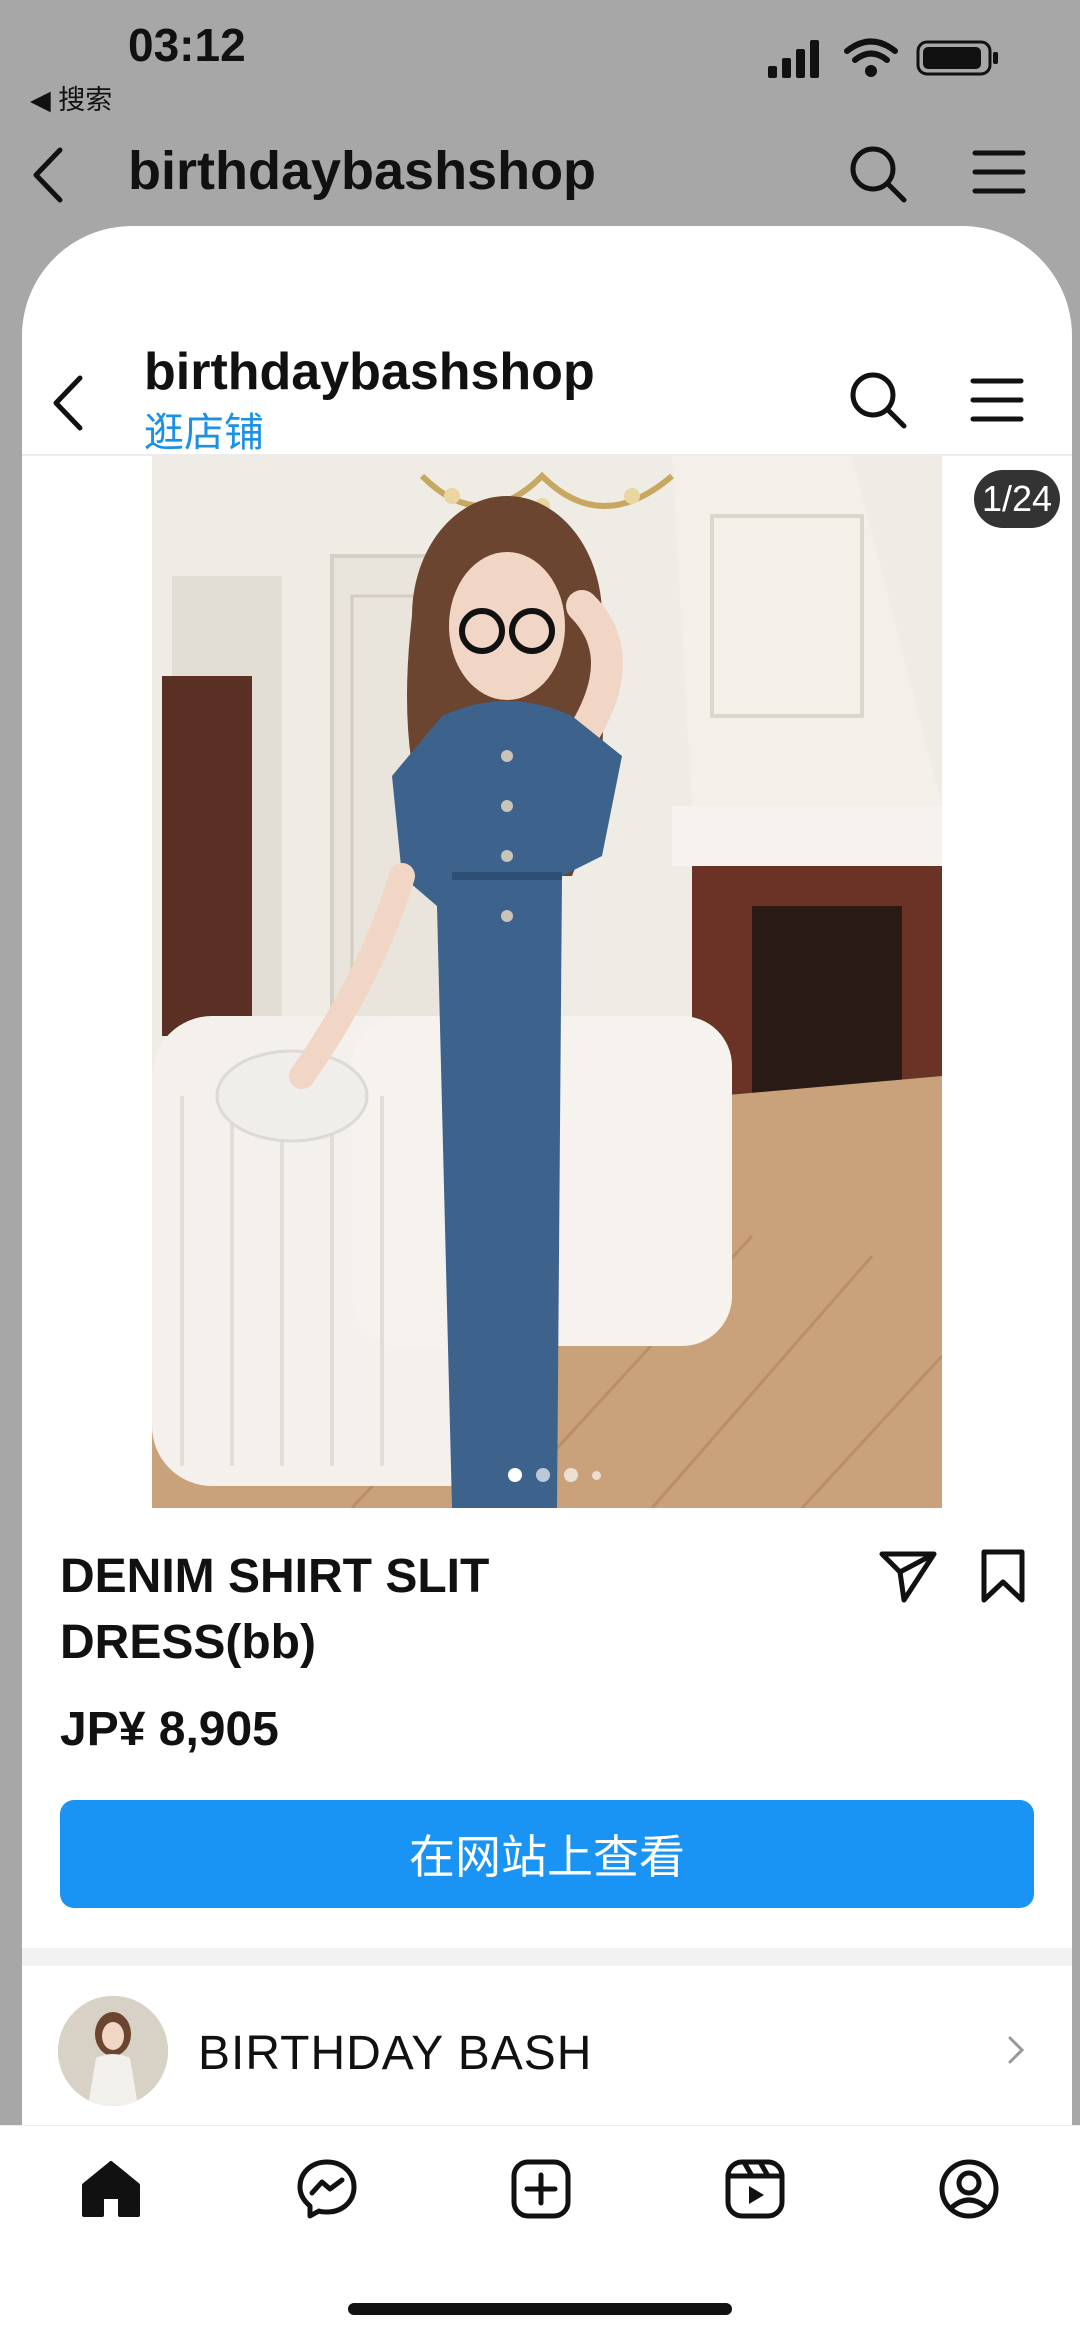 The width and height of the screenshot is (1080, 2338). What do you see at coordinates (999, 172) in the screenshot?
I see `bg-menu-icon` at bounding box center [999, 172].